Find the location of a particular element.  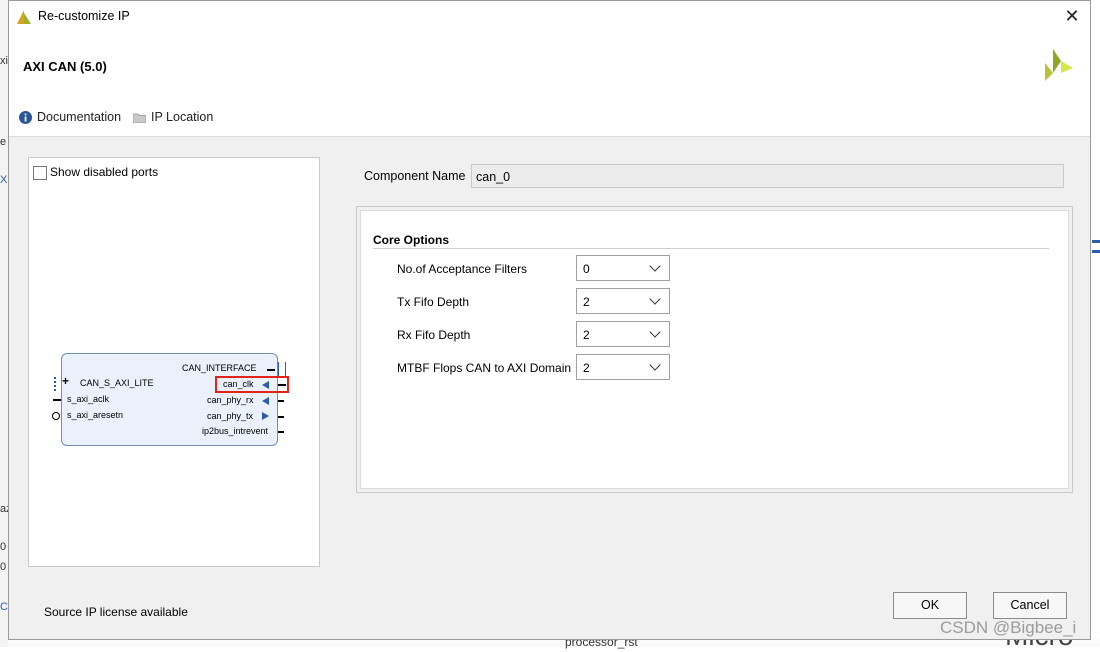

port-can-phy-tx: can_phy_tx is located at coordinates (230, 416).